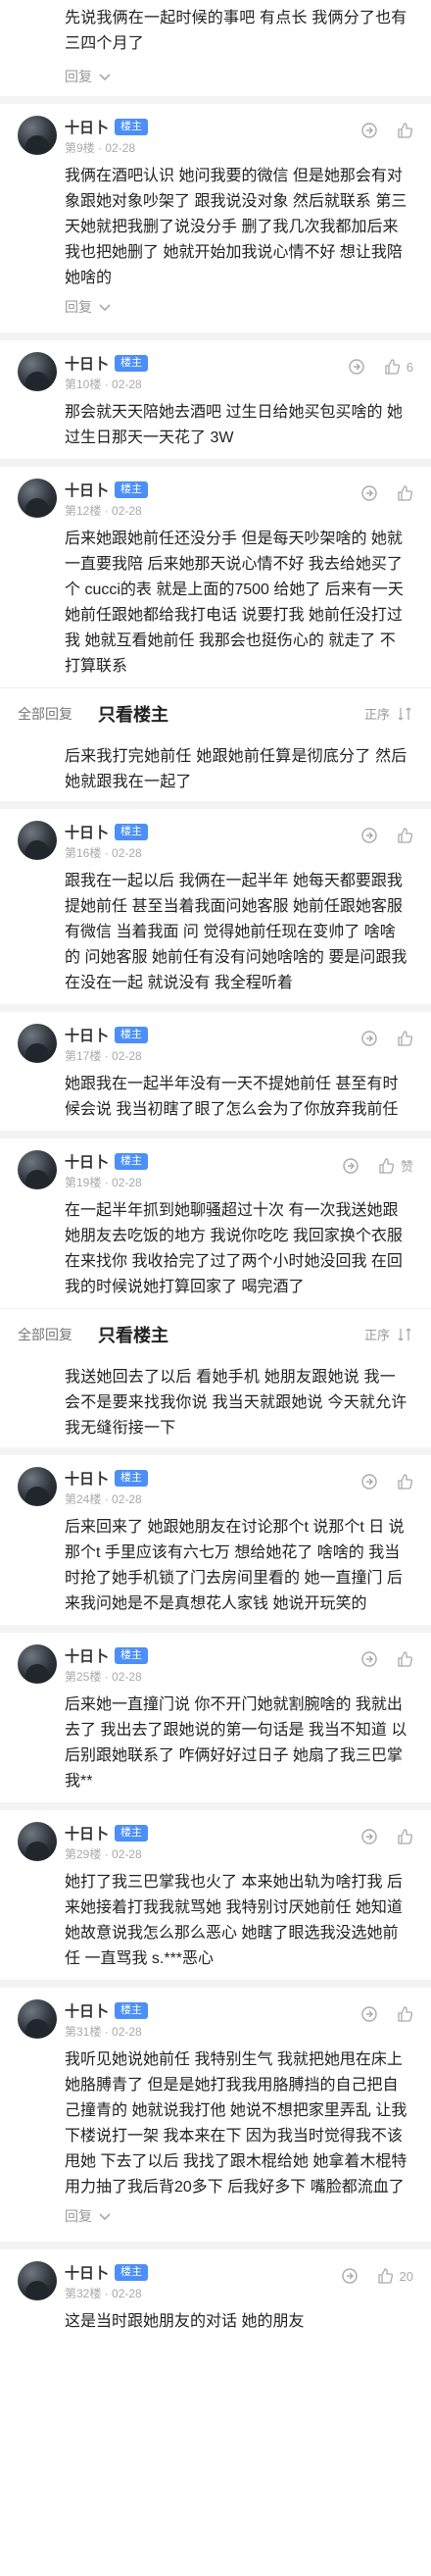 This screenshot has width=431, height=2576. Describe the element at coordinates (216, 2296) in the screenshot. I see `floor-item: 十日卜 楼主 第32楼 · 02-28 20 这是当时跟她朋友的对话 她的朋友` at that location.